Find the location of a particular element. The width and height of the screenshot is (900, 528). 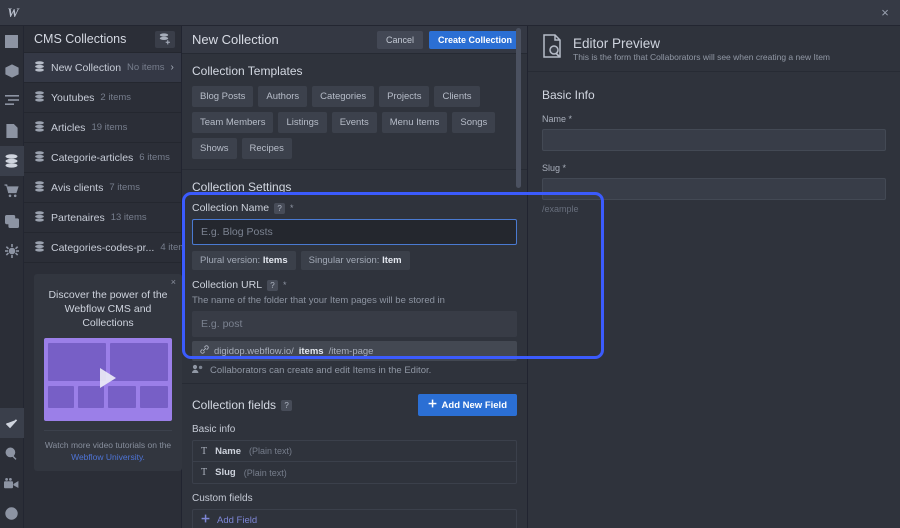

list-item-count: 6 items is located at coordinates (154, 157).